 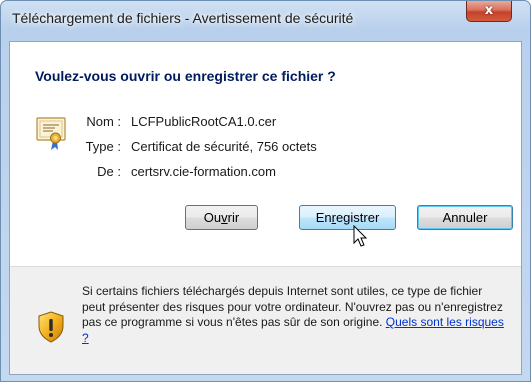 I want to click on save-button: Enregistrer, so click(x=347, y=217).